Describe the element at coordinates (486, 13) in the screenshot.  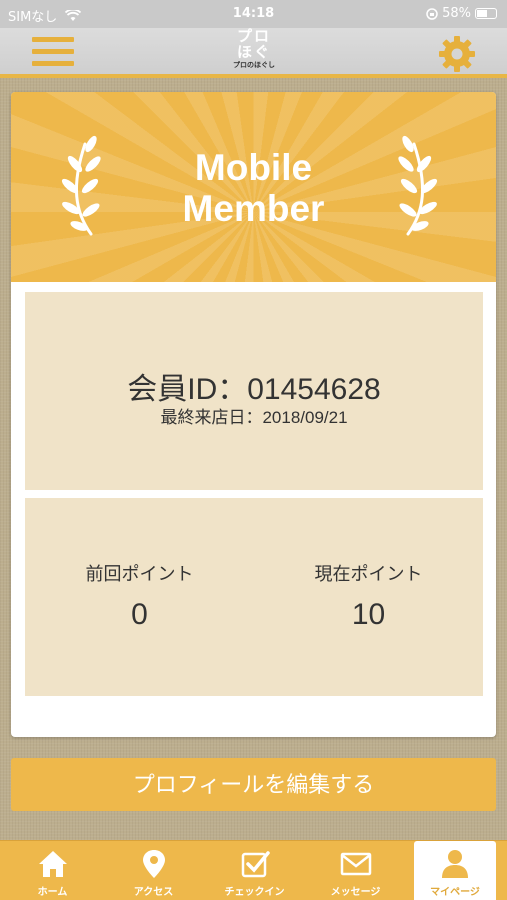
I see `battery-icon` at that location.